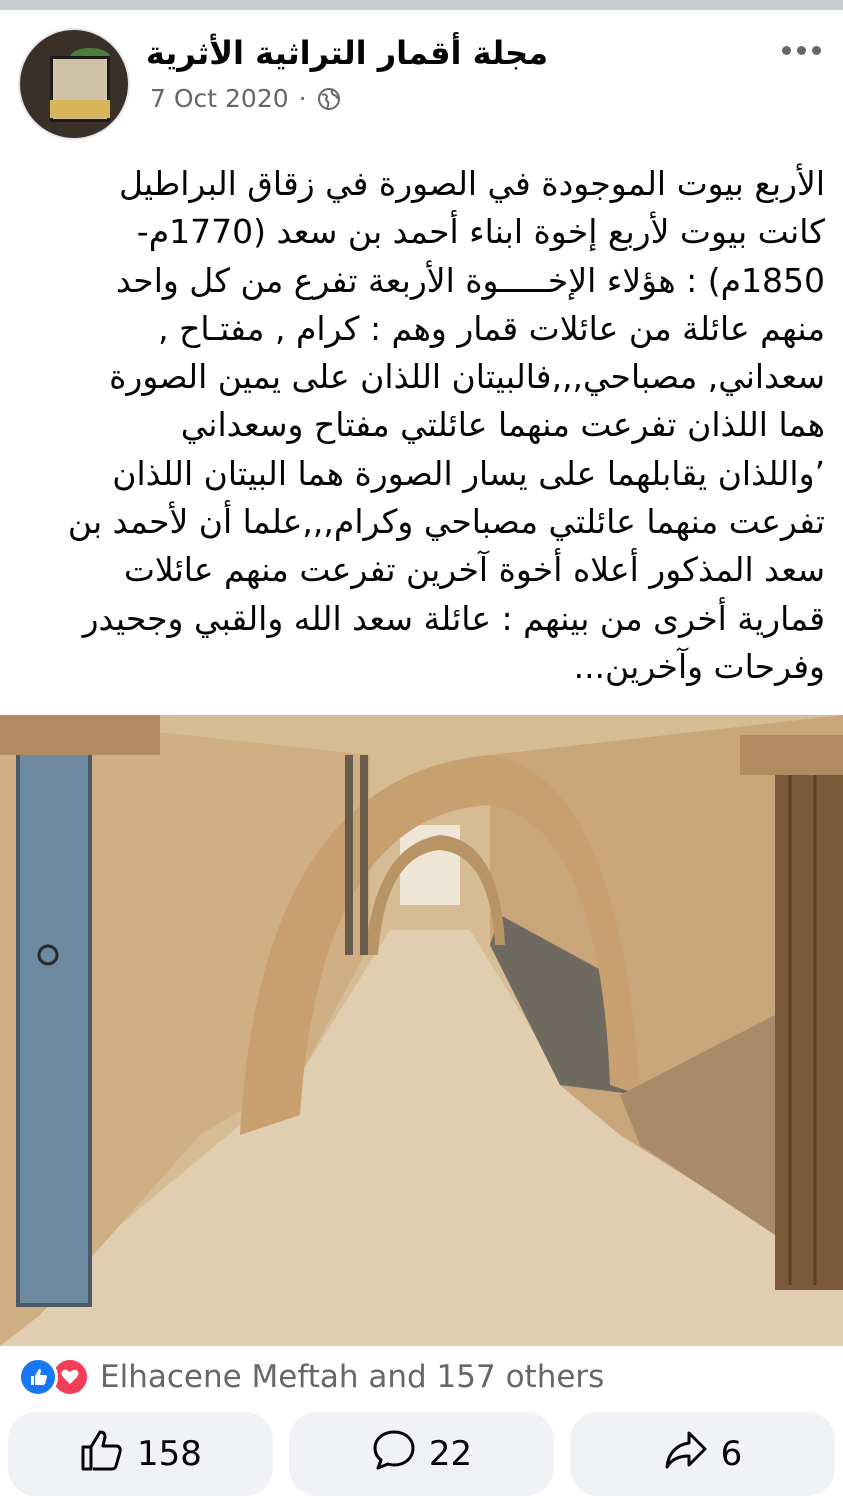 This screenshot has height=1496, width=843. Describe the element at coordinates (74, 84) in the screenshot. I see `page-avatar` at that location.